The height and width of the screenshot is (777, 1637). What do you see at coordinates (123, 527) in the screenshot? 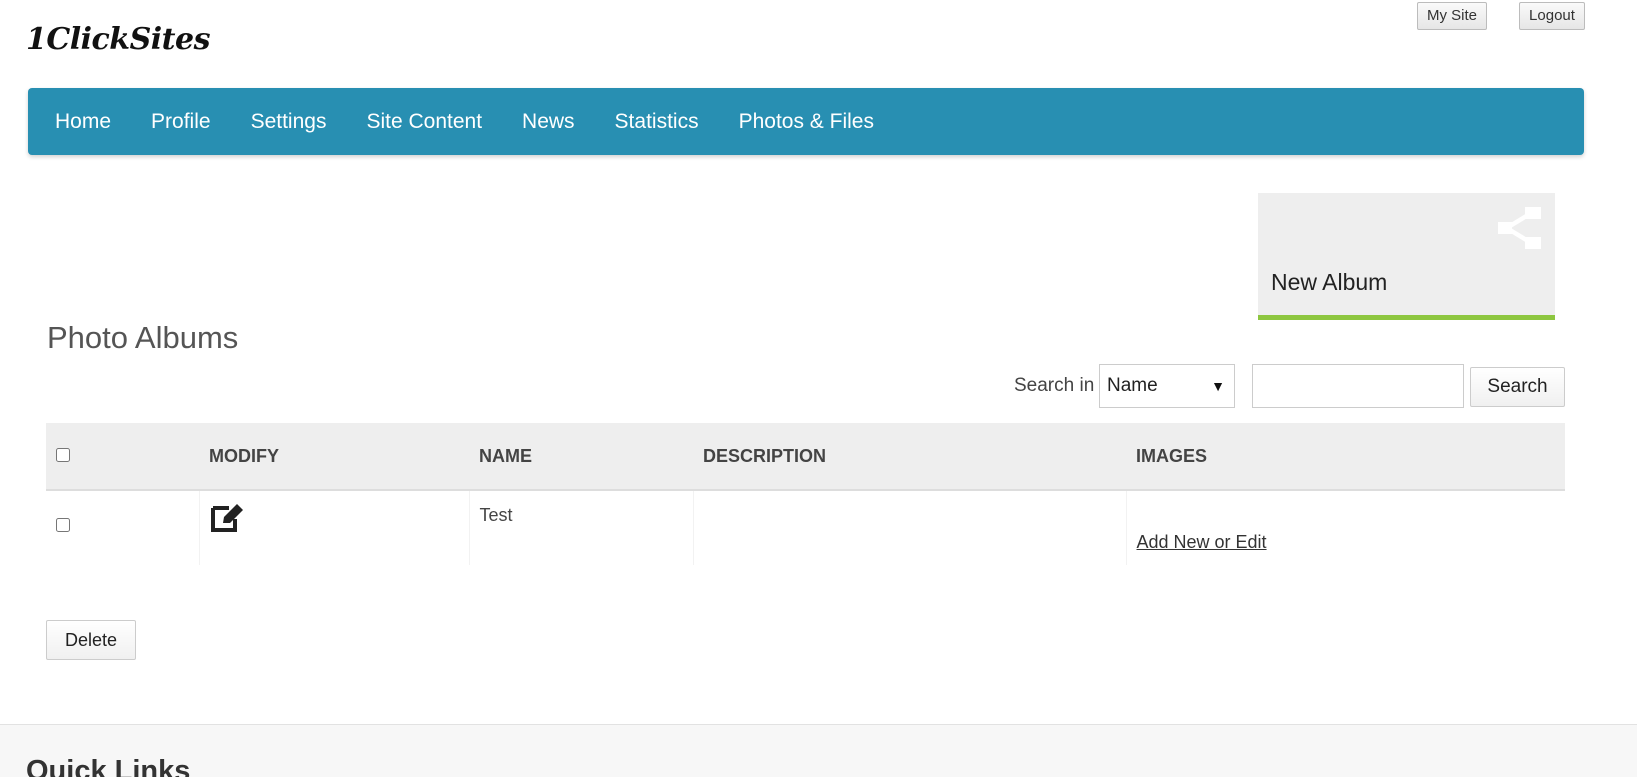
I see `row-select-cell` at bounding box center [123, 527].